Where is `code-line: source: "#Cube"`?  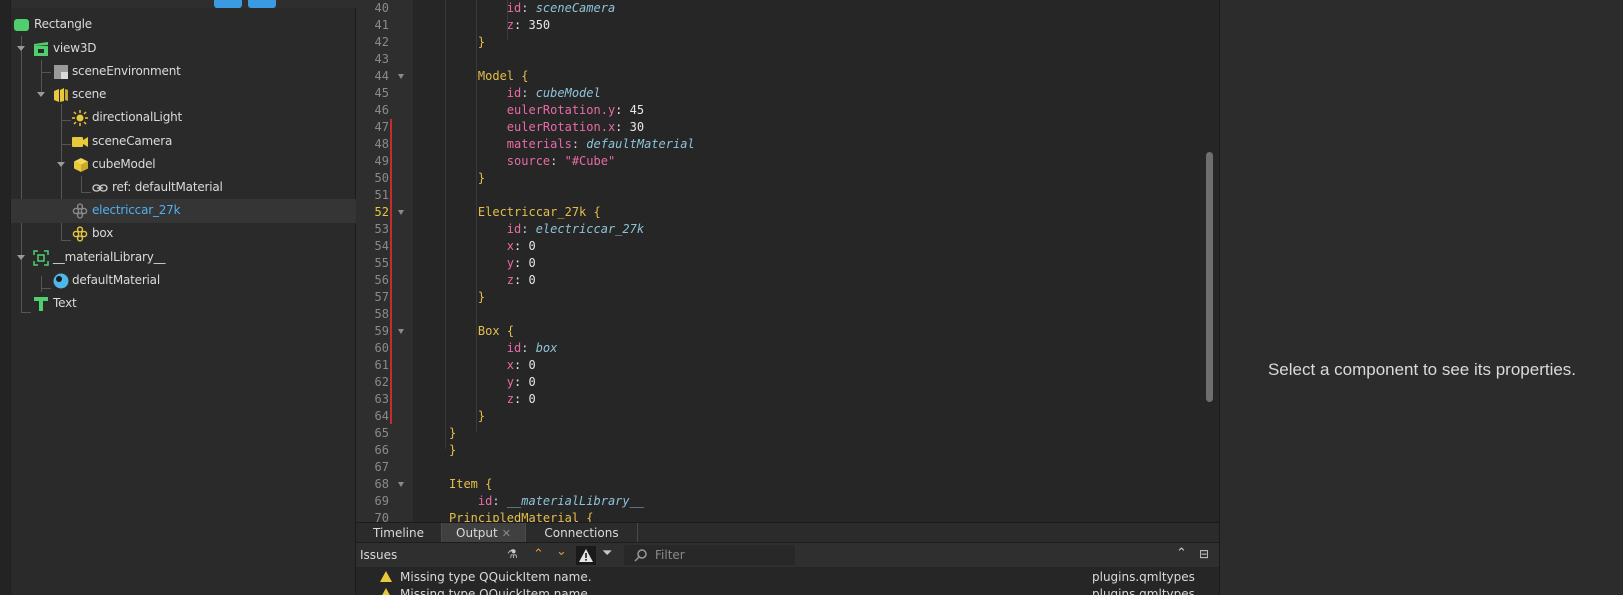 code-line: source: "#Cube" is located at coordinates (849, 161).